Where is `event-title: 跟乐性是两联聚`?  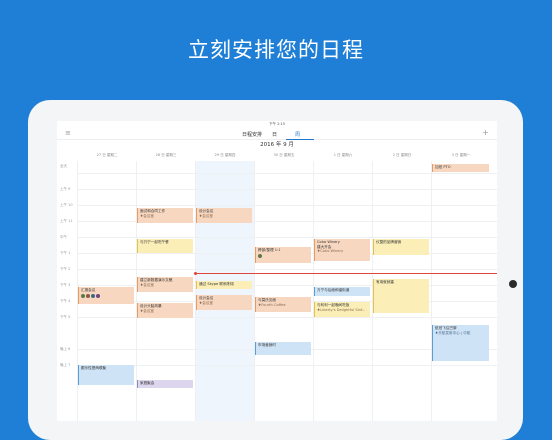 event-title: 跟乐性是两联聚 is located at coordinates (94, 368).